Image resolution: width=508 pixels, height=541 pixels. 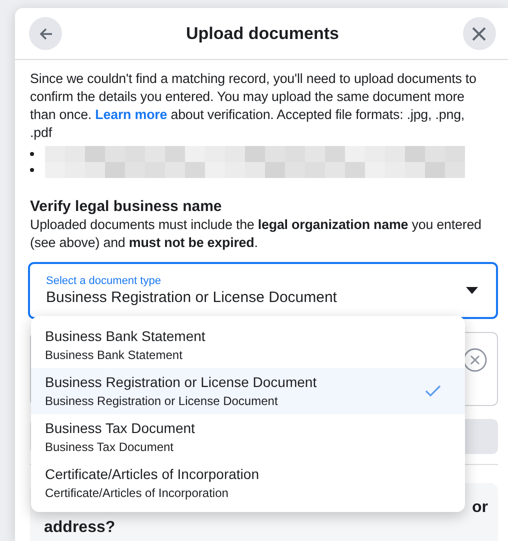 What do you see at coordinates (45, 33) in the screenshot?
I see `back-button` at bounding box center [45, 33].